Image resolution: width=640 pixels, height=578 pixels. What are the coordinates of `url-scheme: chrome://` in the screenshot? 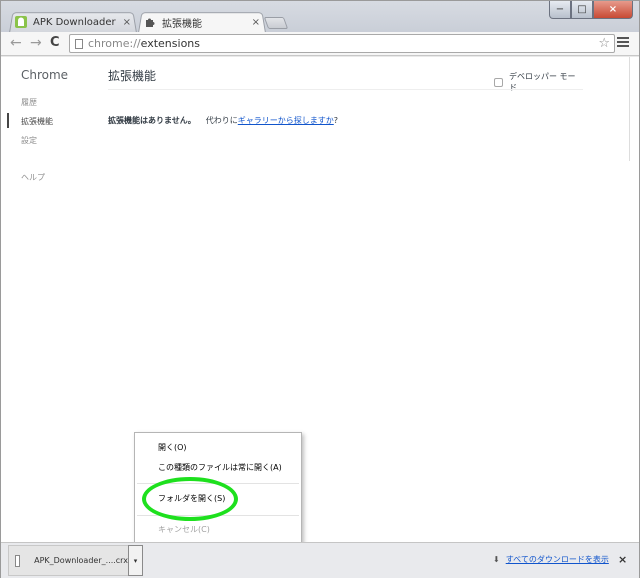 It's located at (114, 43).